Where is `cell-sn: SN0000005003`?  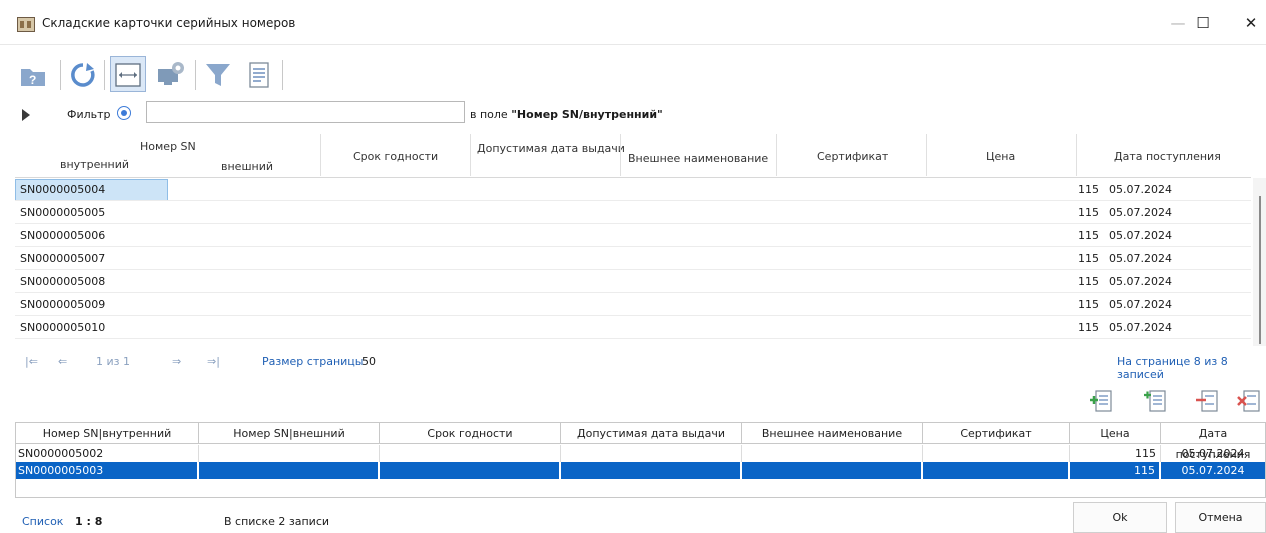 cell-sn: SN0000005003 is located at coordinates (107, 470).